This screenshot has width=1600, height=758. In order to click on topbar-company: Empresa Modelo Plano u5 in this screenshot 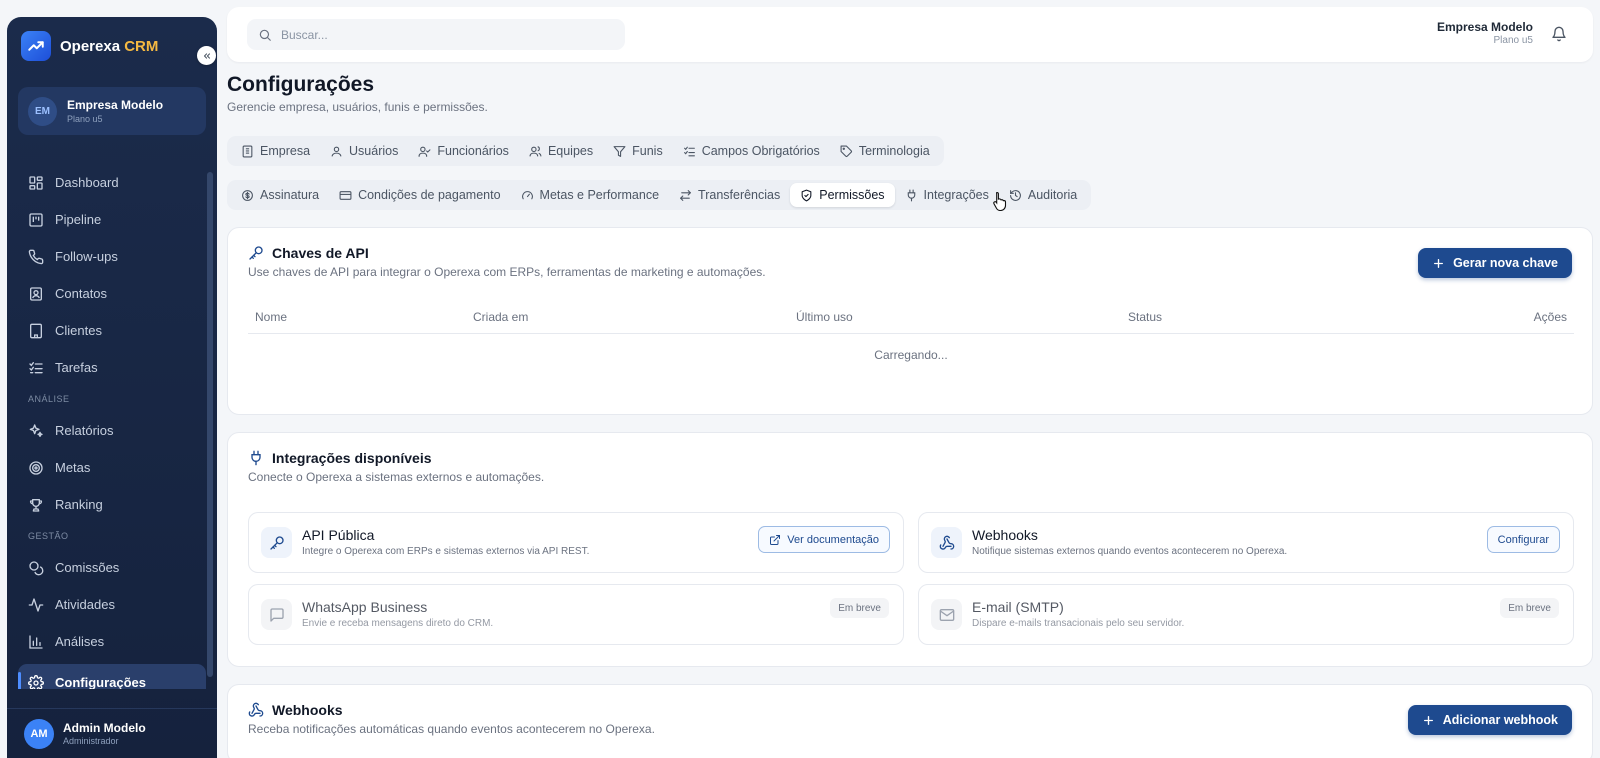, I will do `click(1485, 33)`.